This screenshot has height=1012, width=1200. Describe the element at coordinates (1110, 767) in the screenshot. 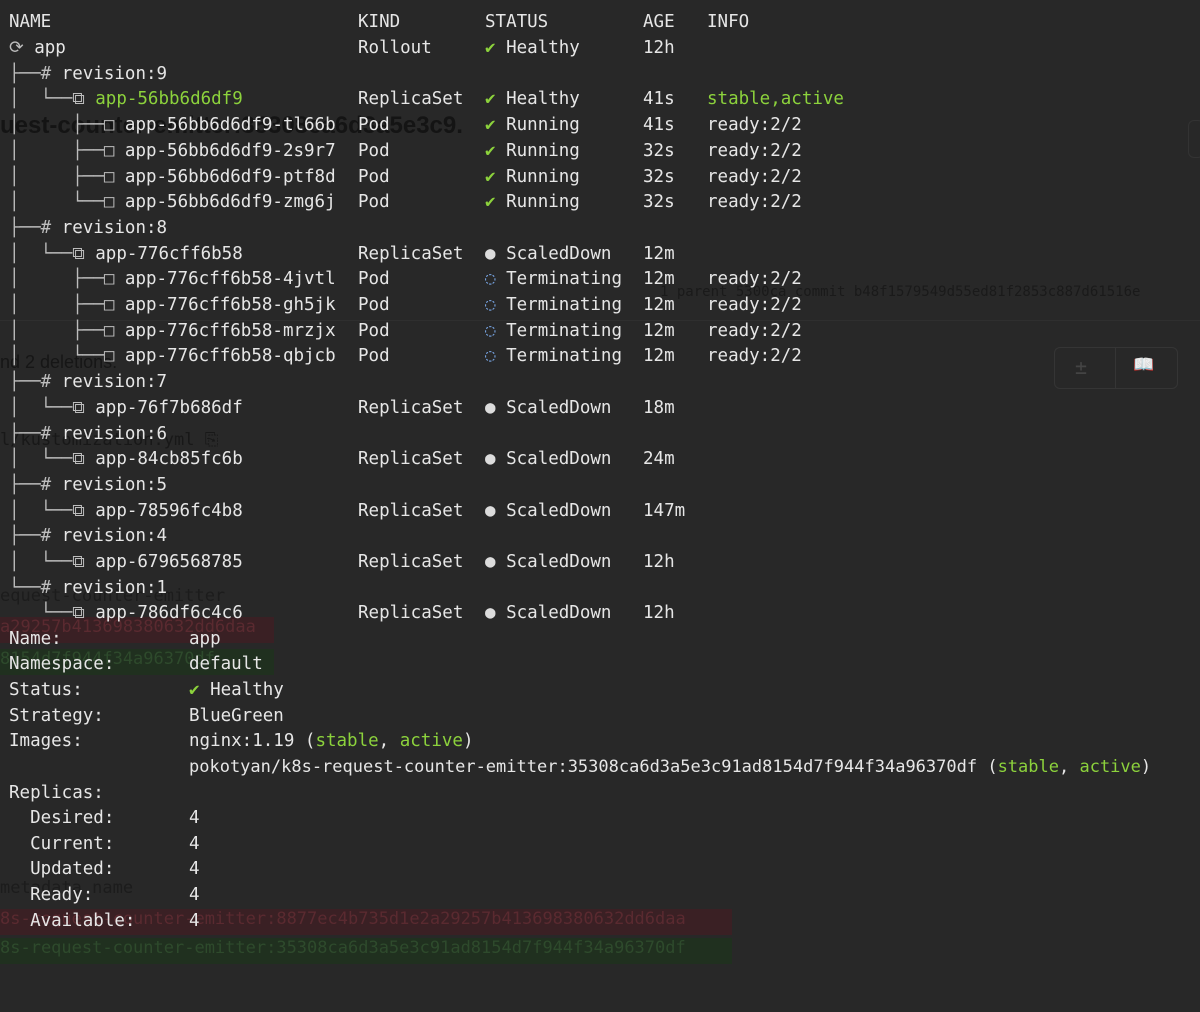

I see `image-tag: active` at that location.